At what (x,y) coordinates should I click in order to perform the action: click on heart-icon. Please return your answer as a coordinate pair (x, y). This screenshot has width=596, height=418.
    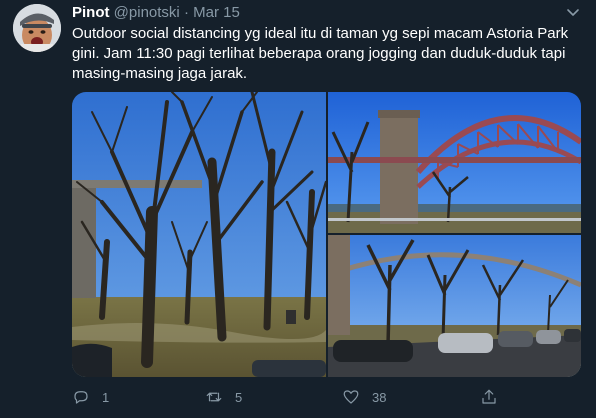
    Looking at the image, I should click on (351, 397).